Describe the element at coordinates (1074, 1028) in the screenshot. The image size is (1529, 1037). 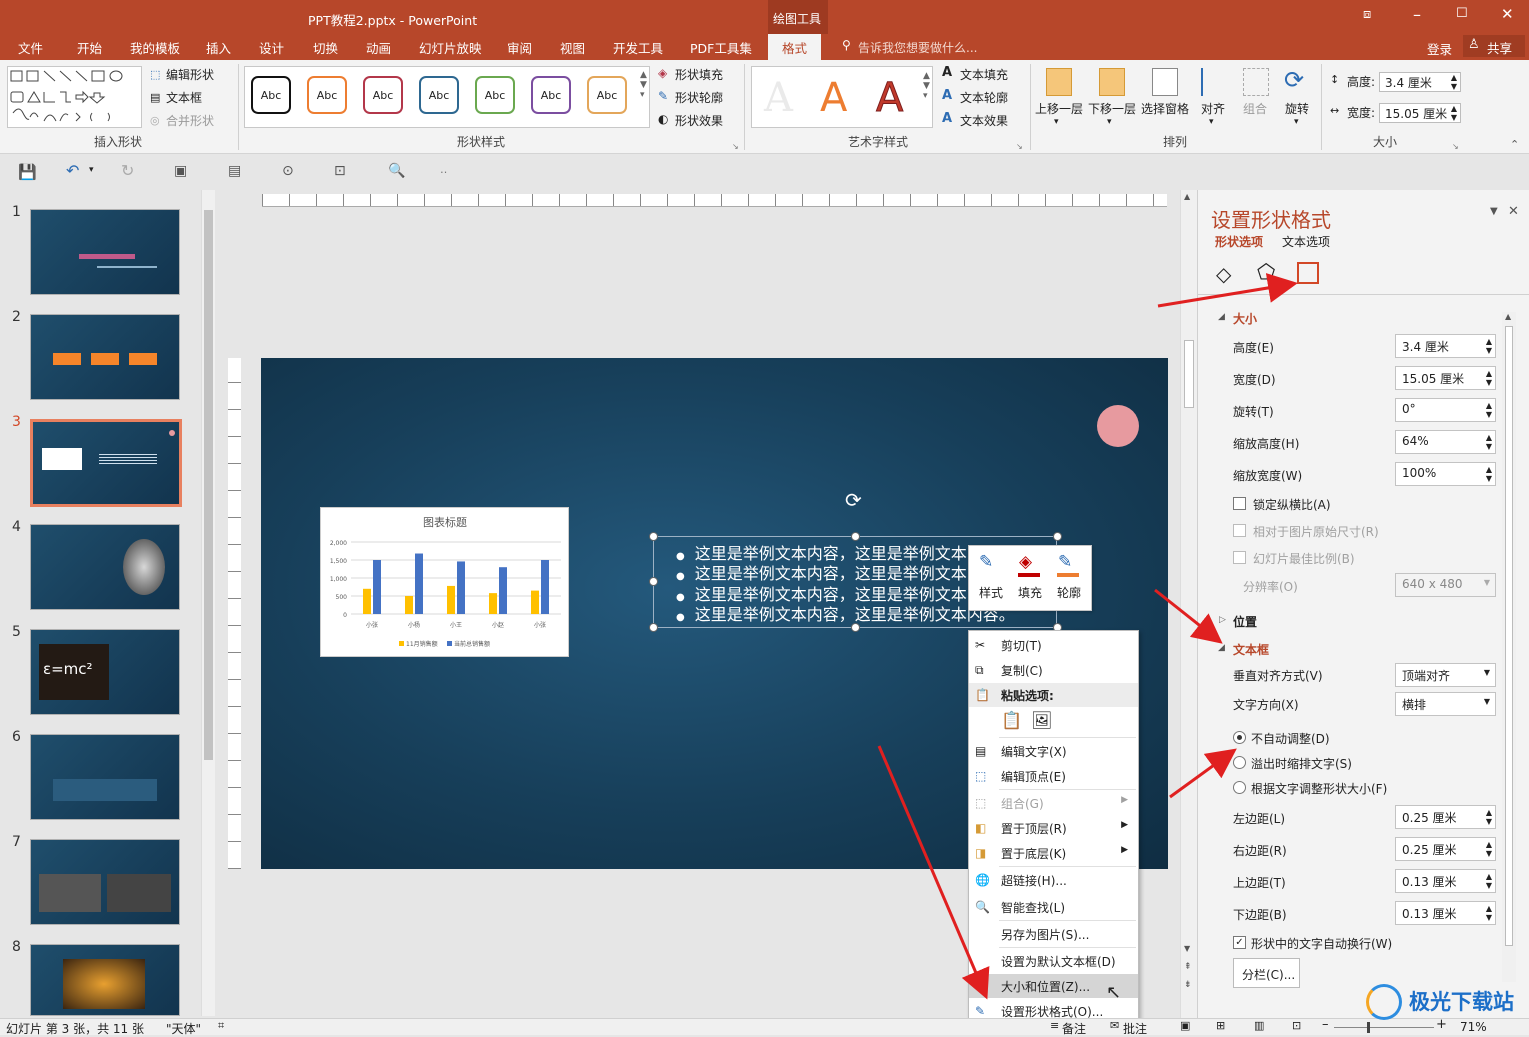
I see `notes-button: 备注` at that location.